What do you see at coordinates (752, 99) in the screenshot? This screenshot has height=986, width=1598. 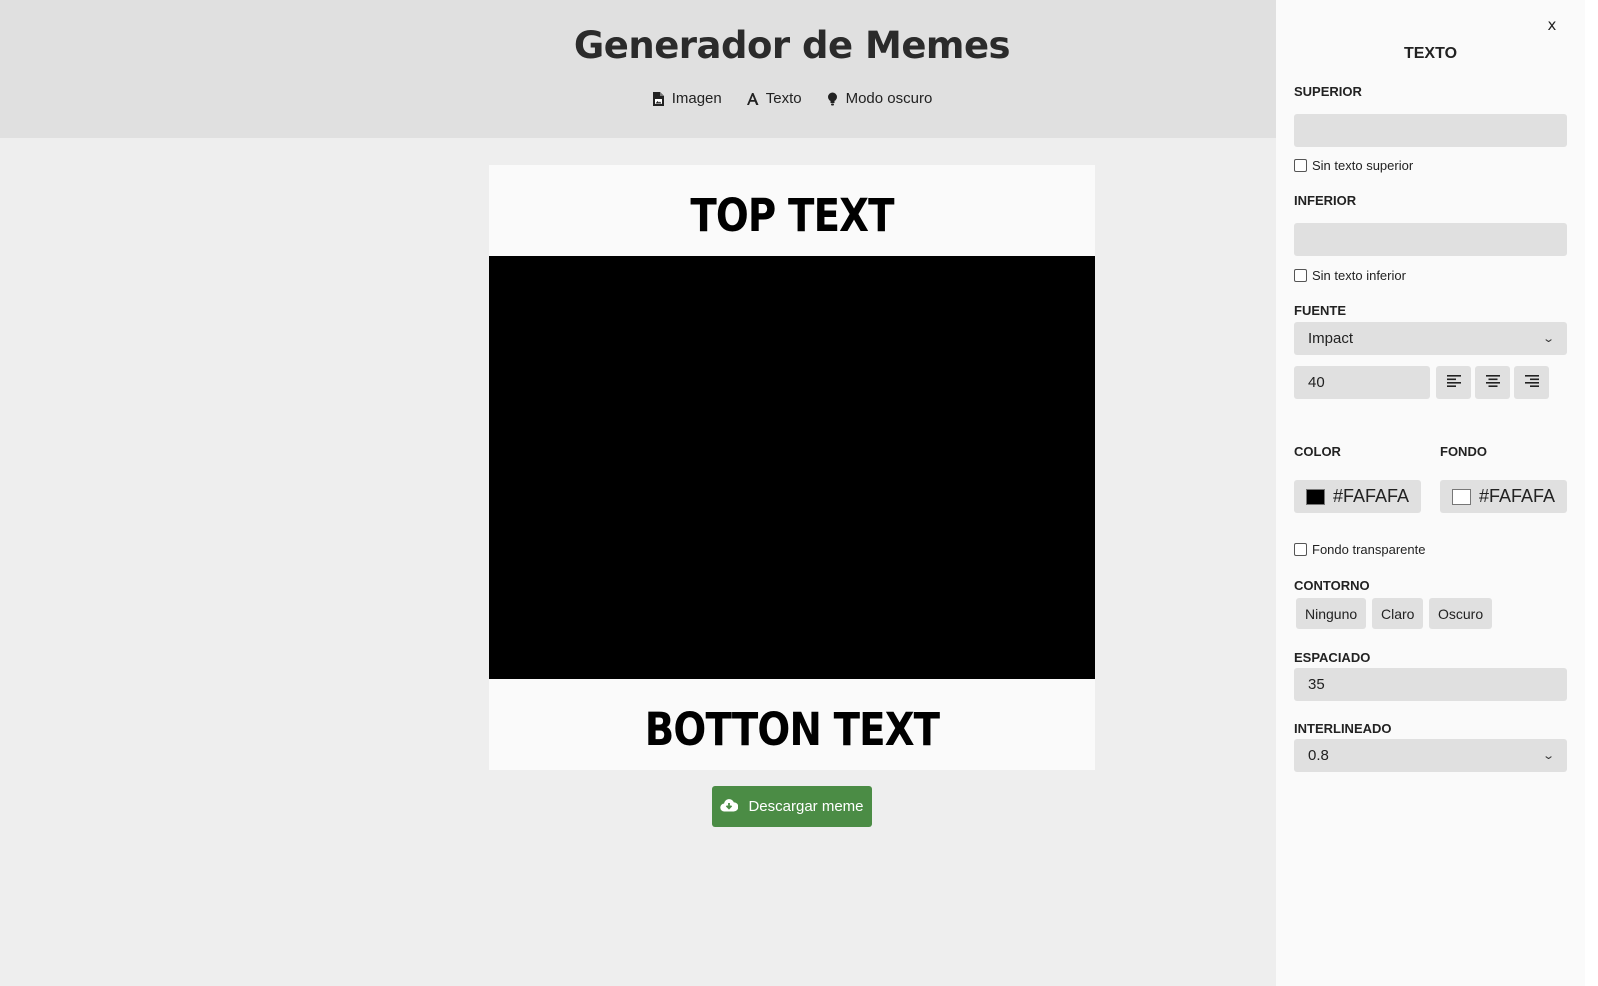 I see `font-icon` at bounding box center [752, 99].